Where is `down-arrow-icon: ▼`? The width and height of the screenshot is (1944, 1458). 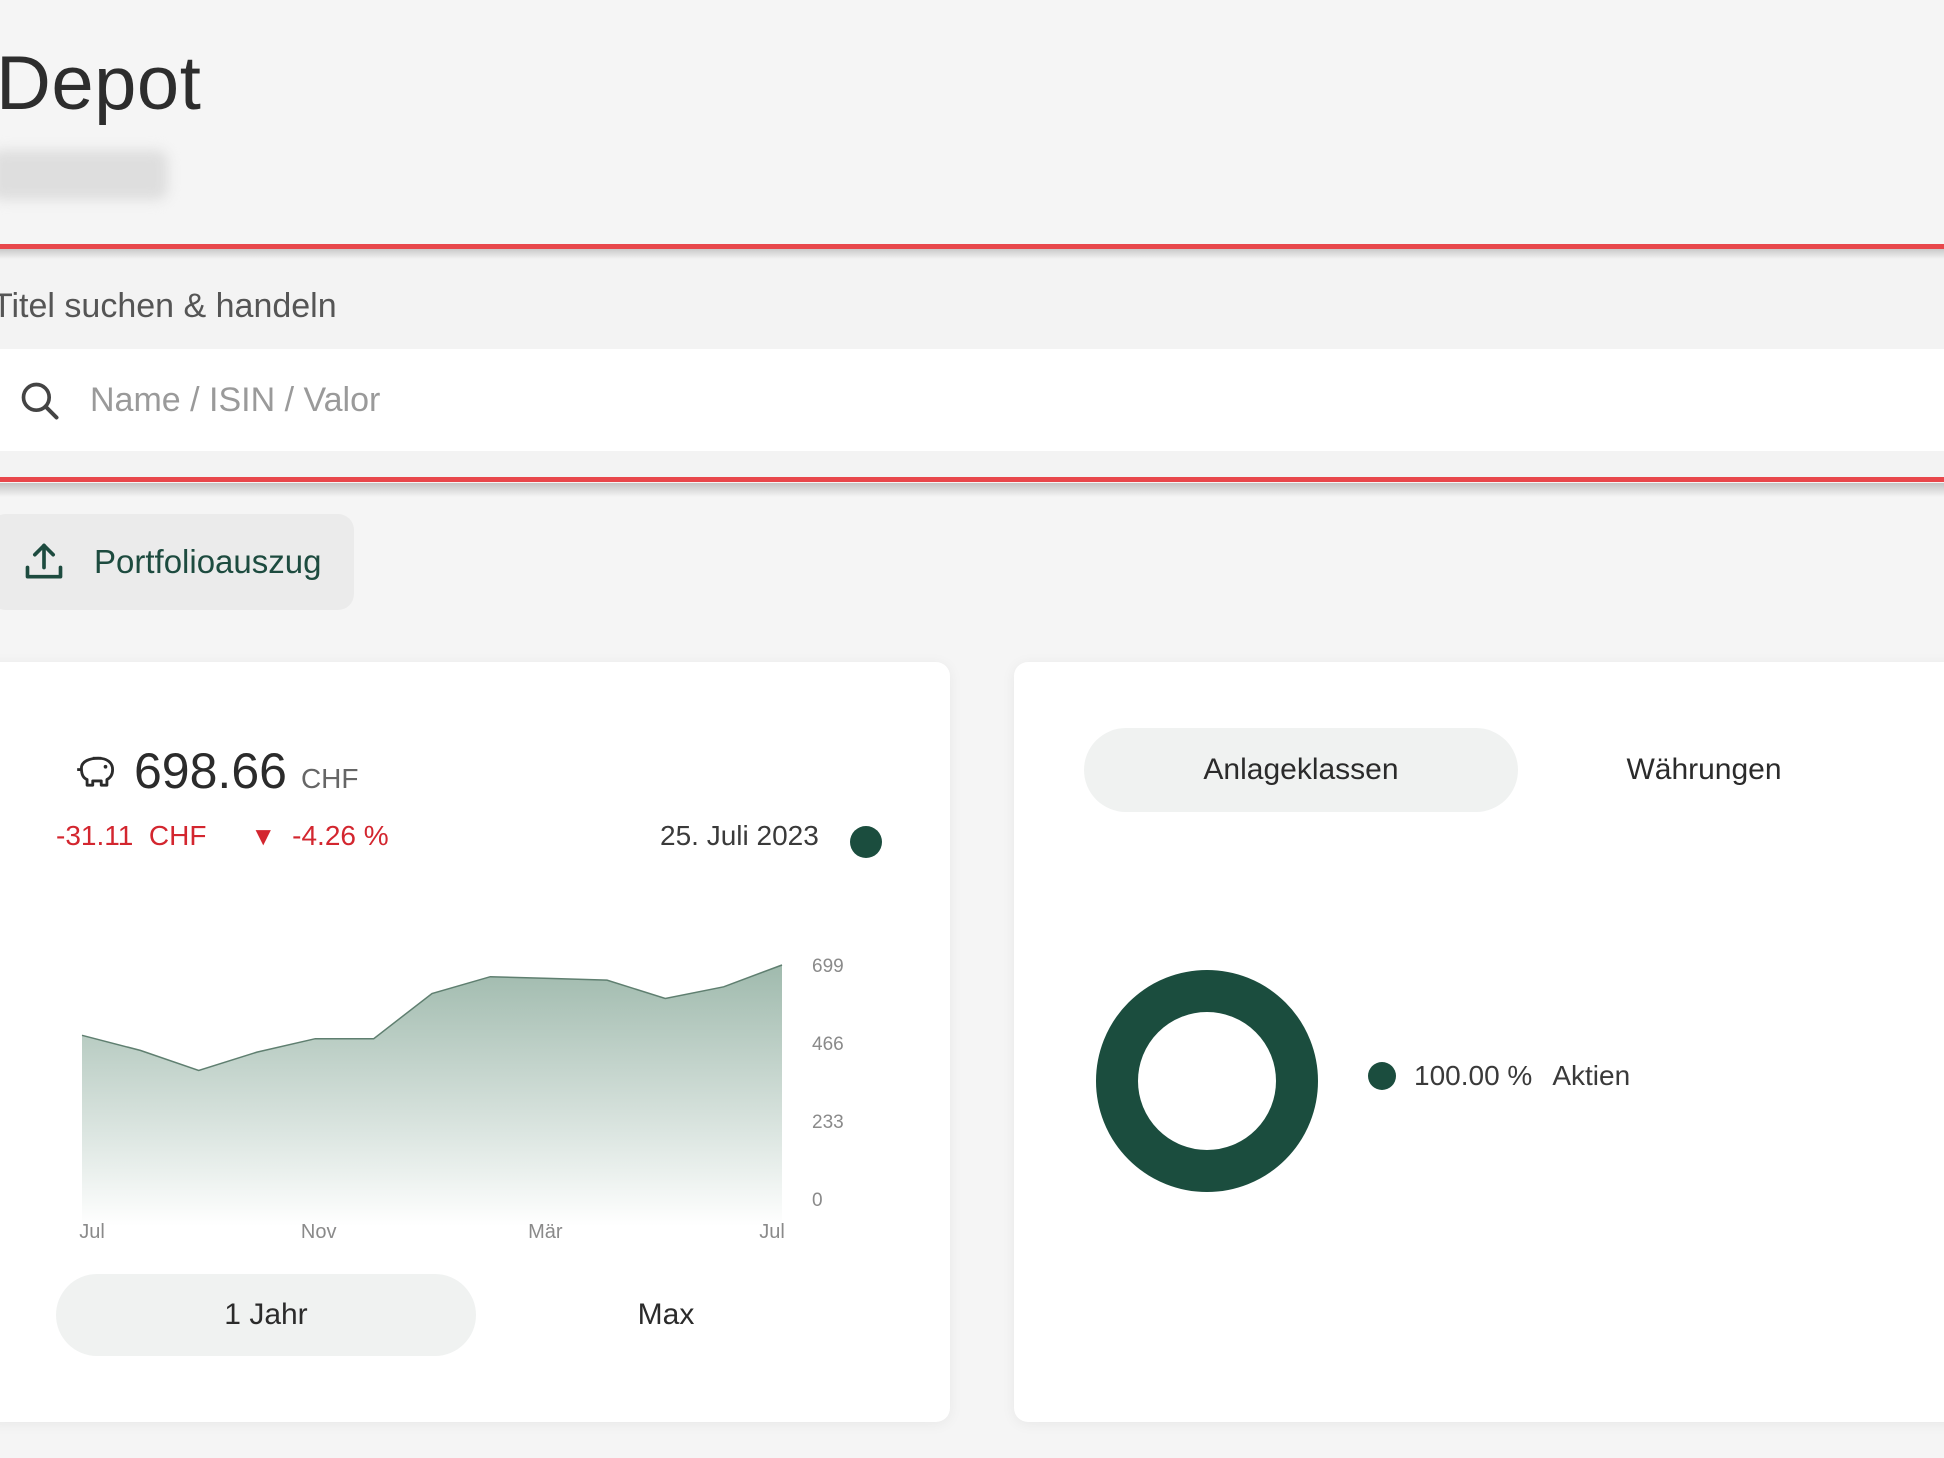 down-arrow-icon: ▼ is located at coordinates (263, 835).